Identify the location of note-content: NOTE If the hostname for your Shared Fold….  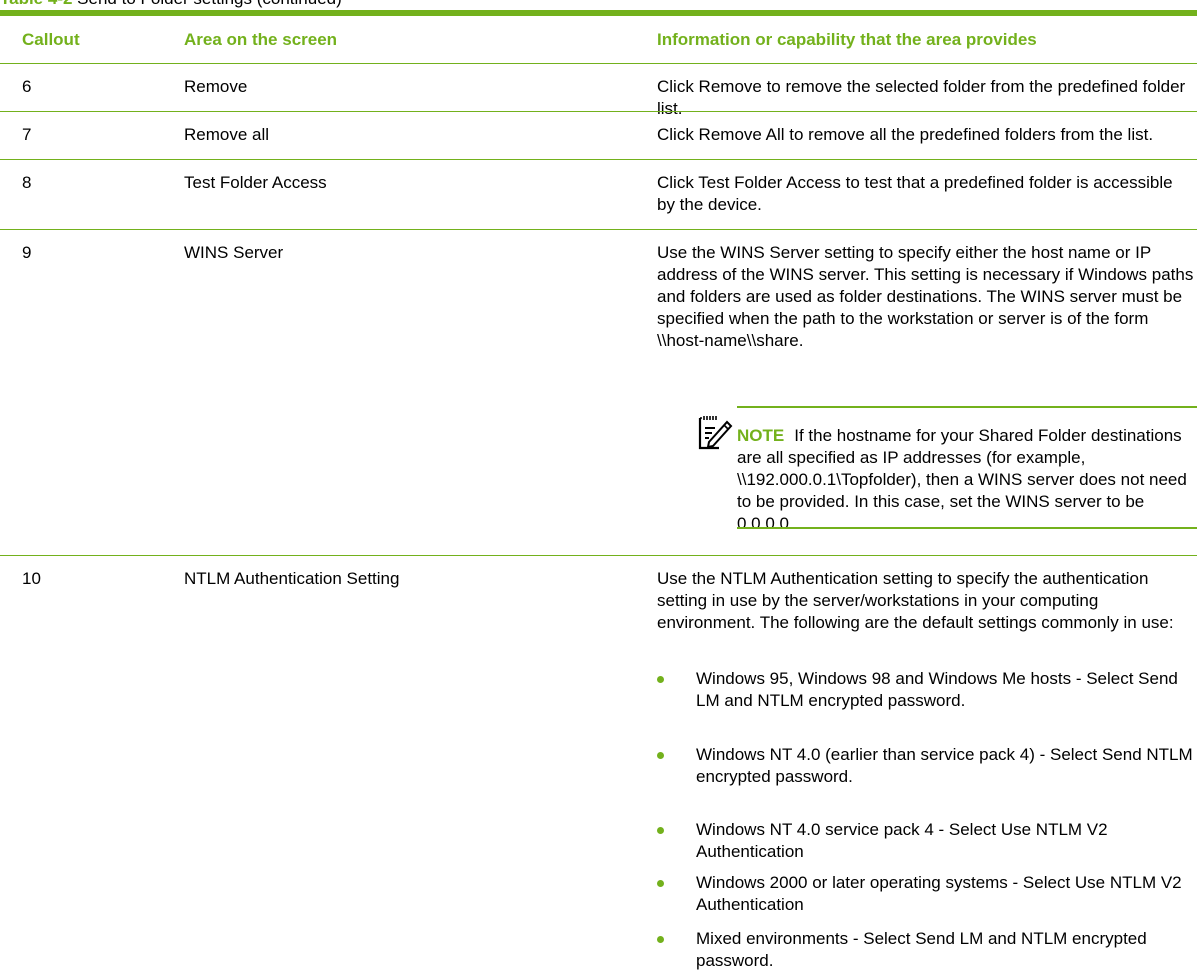
(967, 480).